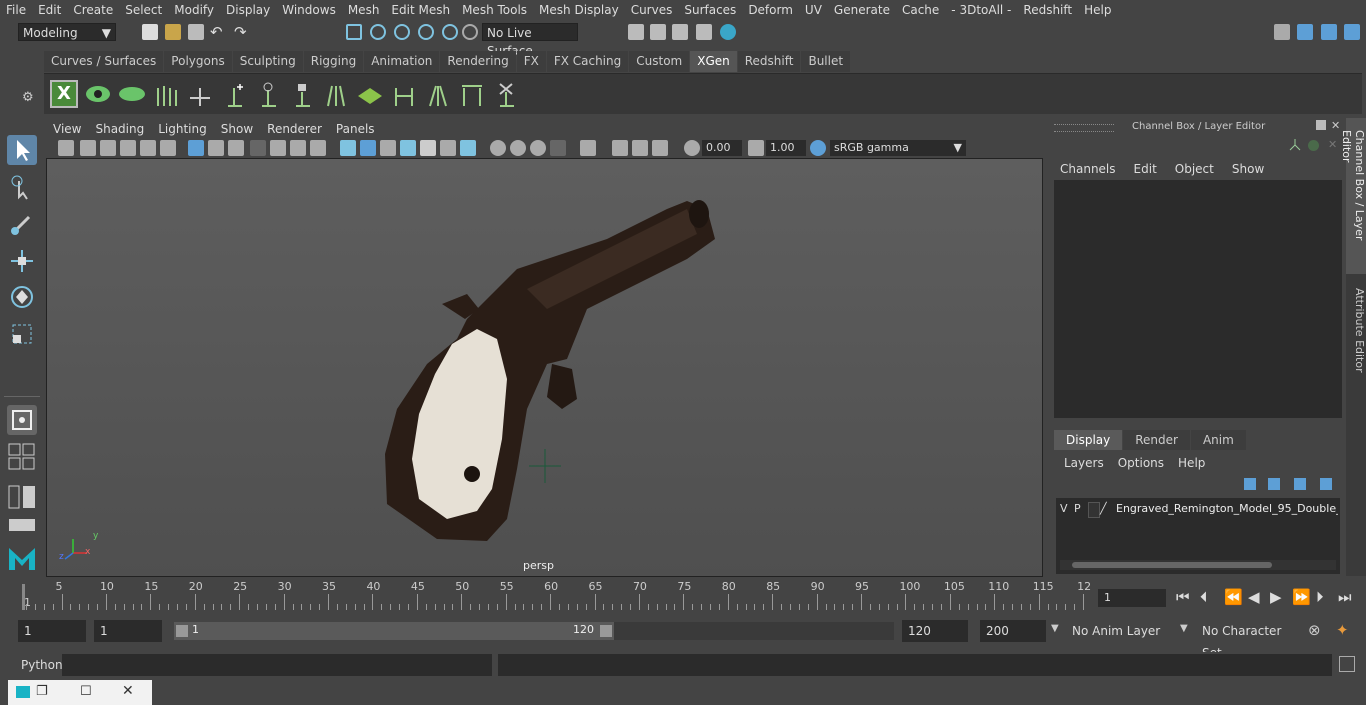 This screenshot has width=1366, height=705. Describe the element at coordinates (1172, 565) in the screenshot. I see `layer-scrollbar-thumb` at that location.